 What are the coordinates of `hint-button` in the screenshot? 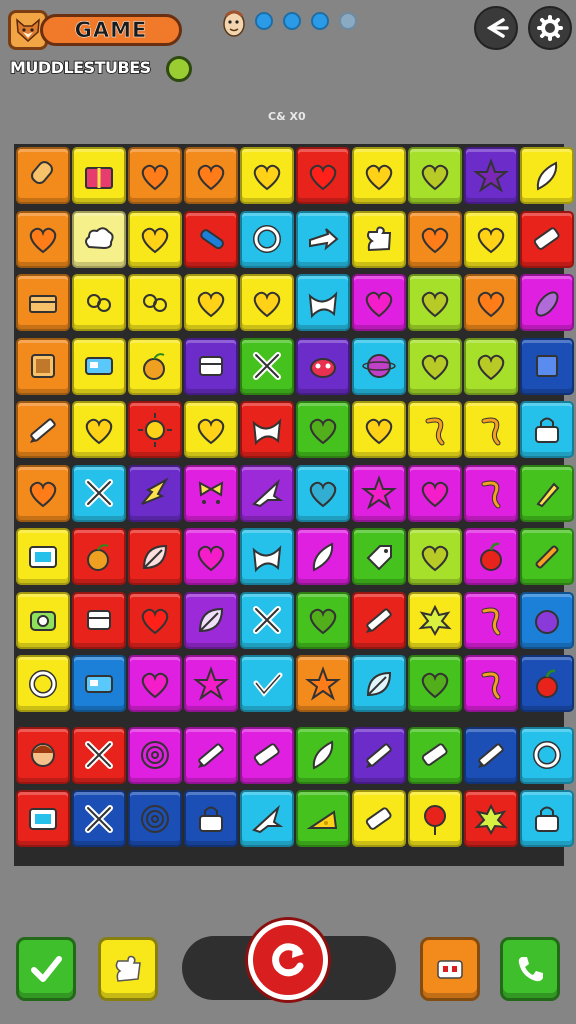 It's located at (128, 969).